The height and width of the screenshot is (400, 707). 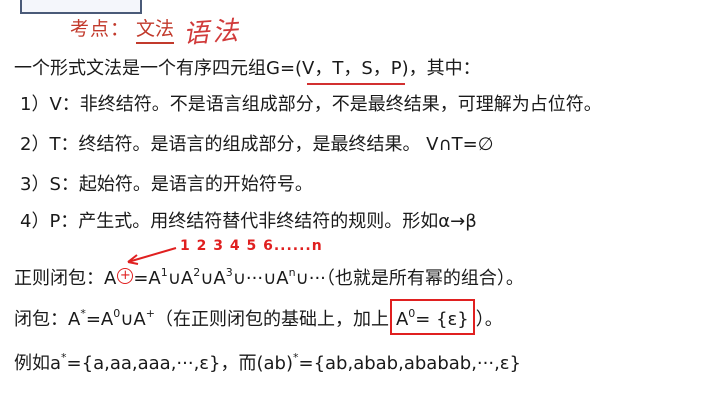 I want to click on slide-header: 考点： 文法, so click(x=122, y=29).